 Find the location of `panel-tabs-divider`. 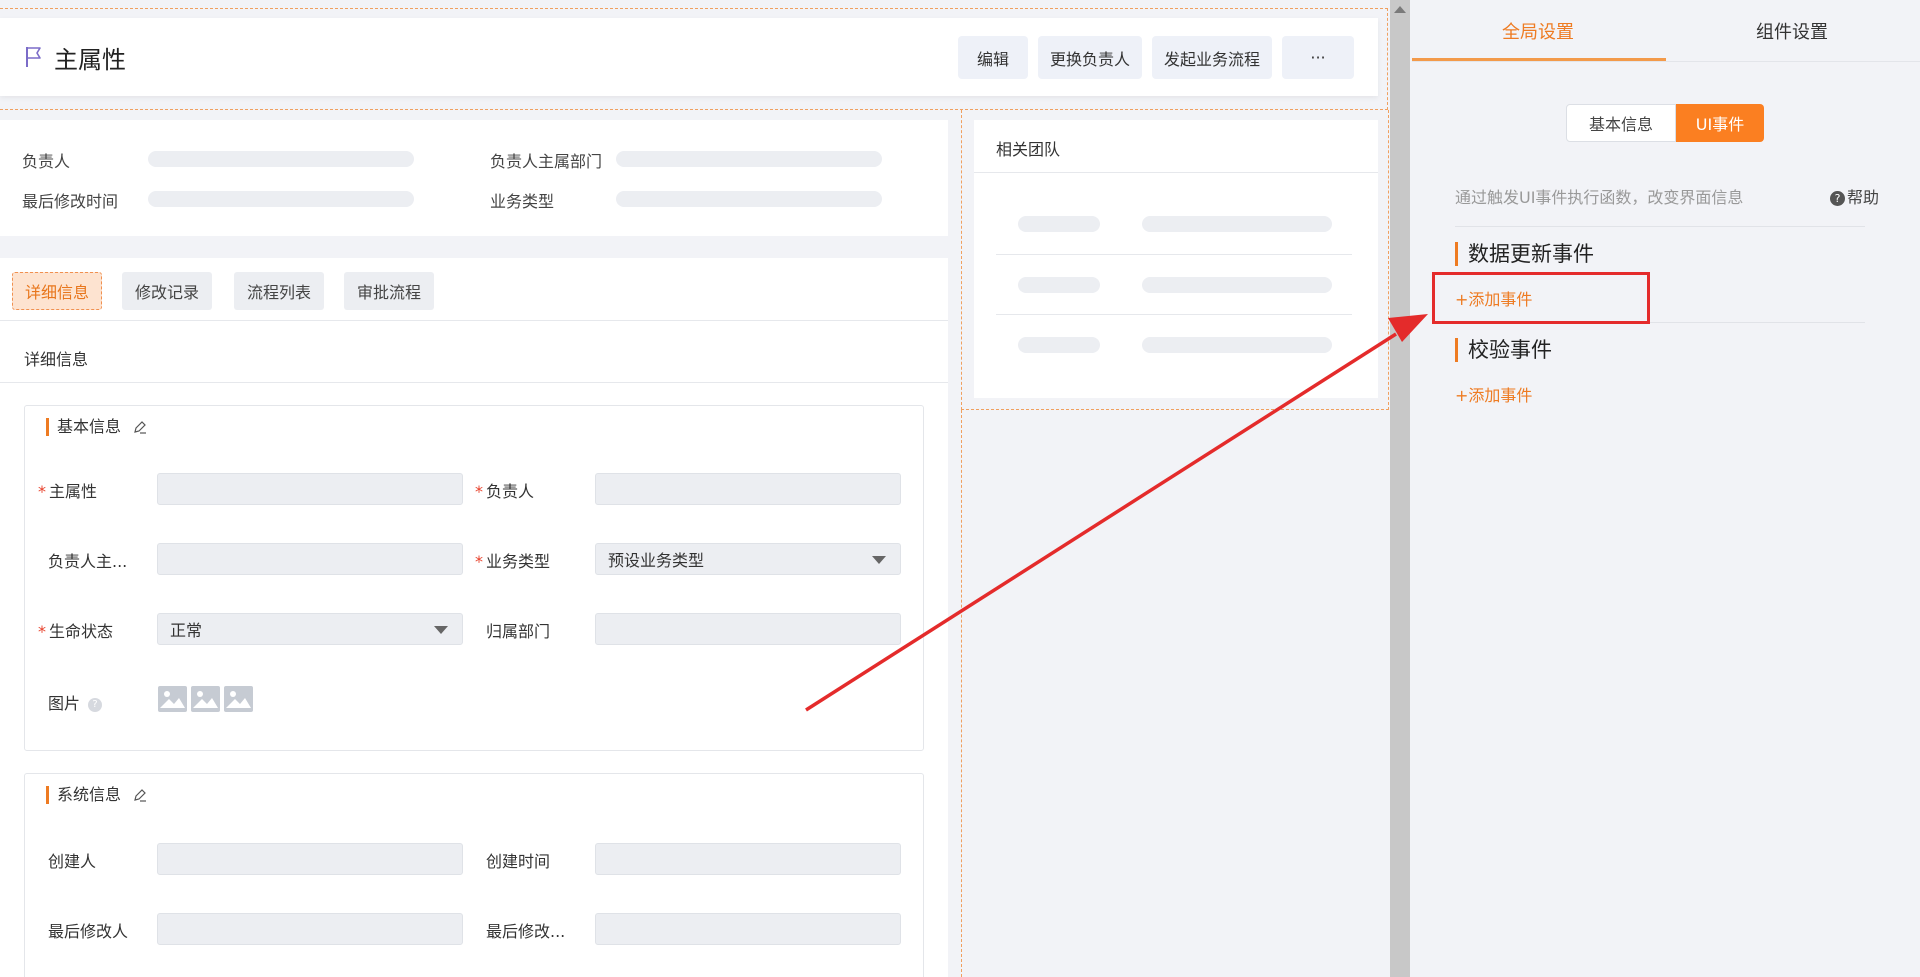

panel-tabs-divider is located at coordinates (1666, 61).